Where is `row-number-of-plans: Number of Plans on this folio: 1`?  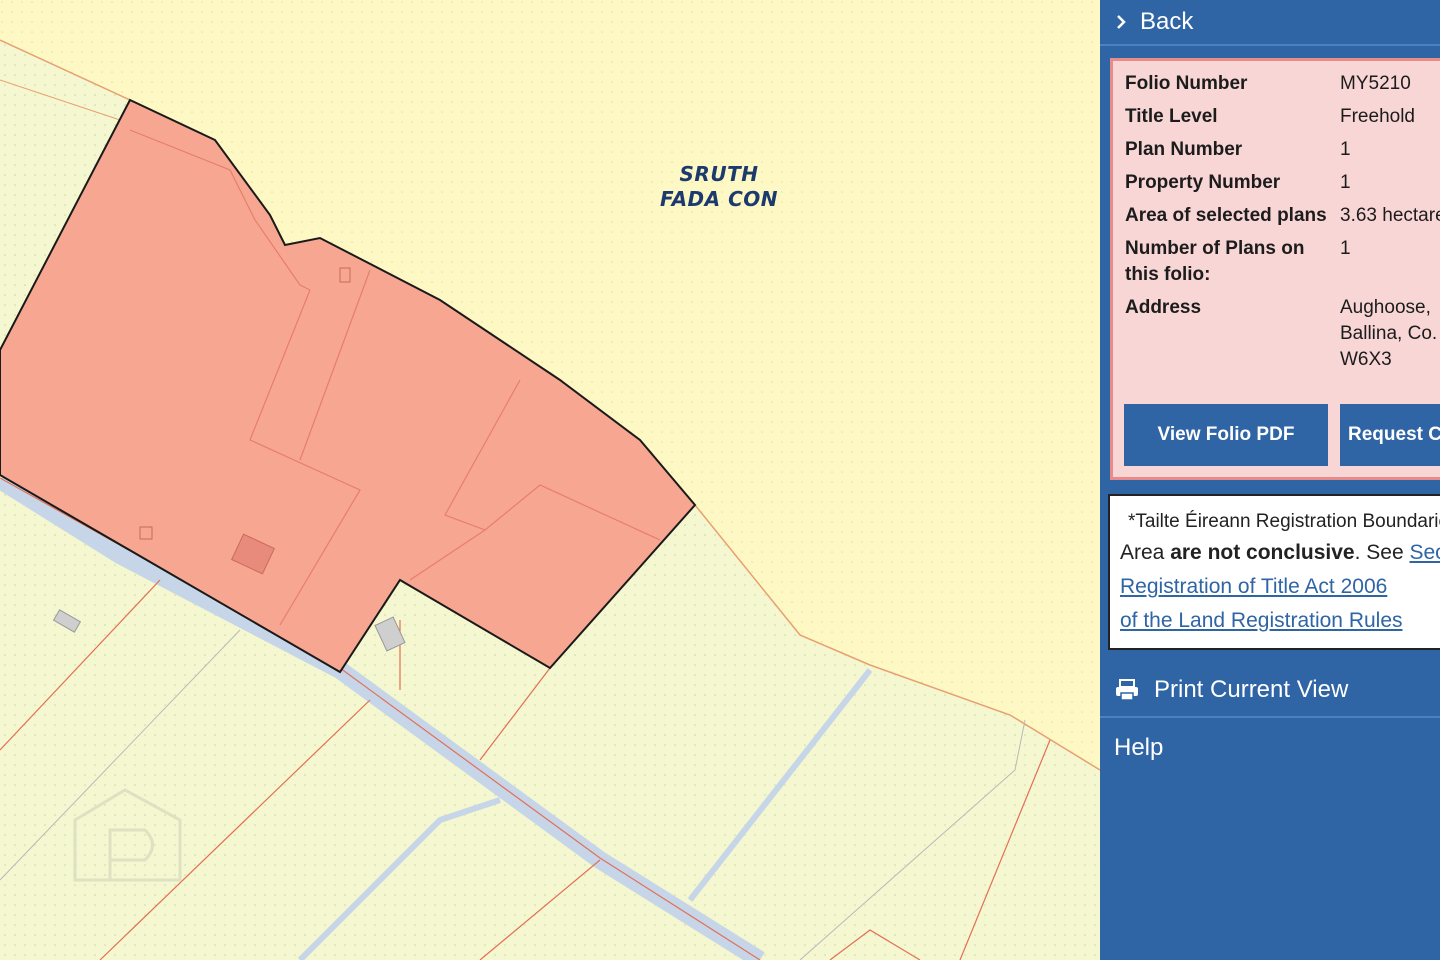 row-number-of-plans: Number of Plans on this folio: 1 is located at coordinates (1282, 262).